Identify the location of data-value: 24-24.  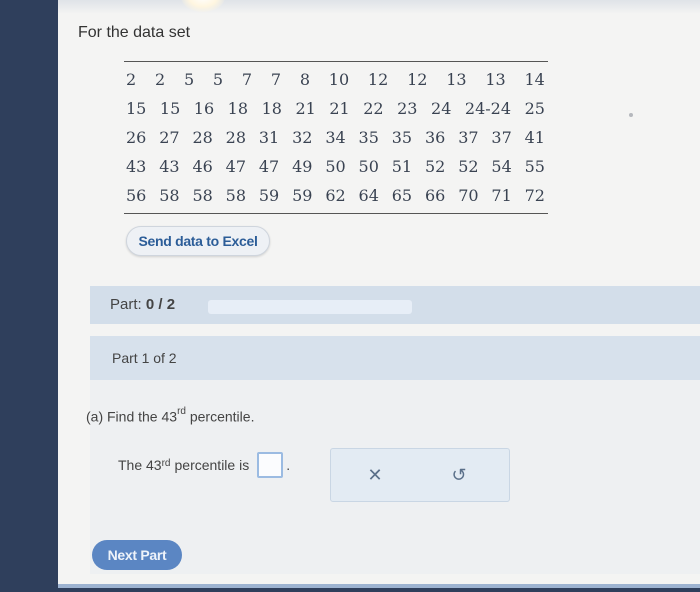
(488, 108).